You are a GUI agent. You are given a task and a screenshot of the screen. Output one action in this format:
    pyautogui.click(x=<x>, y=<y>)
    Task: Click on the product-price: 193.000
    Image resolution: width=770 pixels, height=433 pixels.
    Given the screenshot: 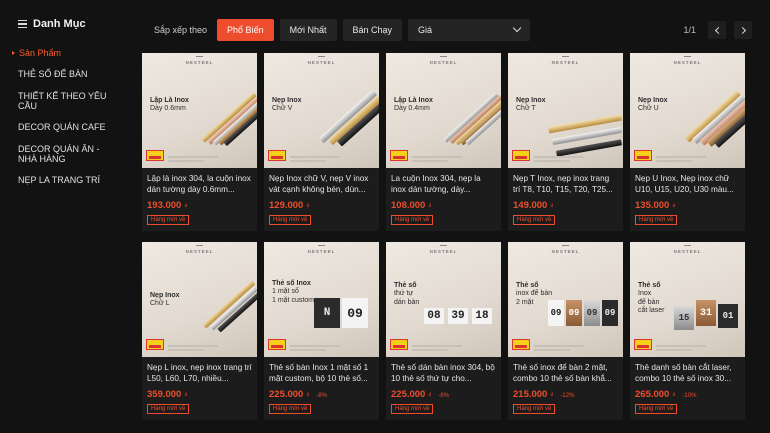 What is the action you would take?
    pyautogui.click(x=164, y=205)
    